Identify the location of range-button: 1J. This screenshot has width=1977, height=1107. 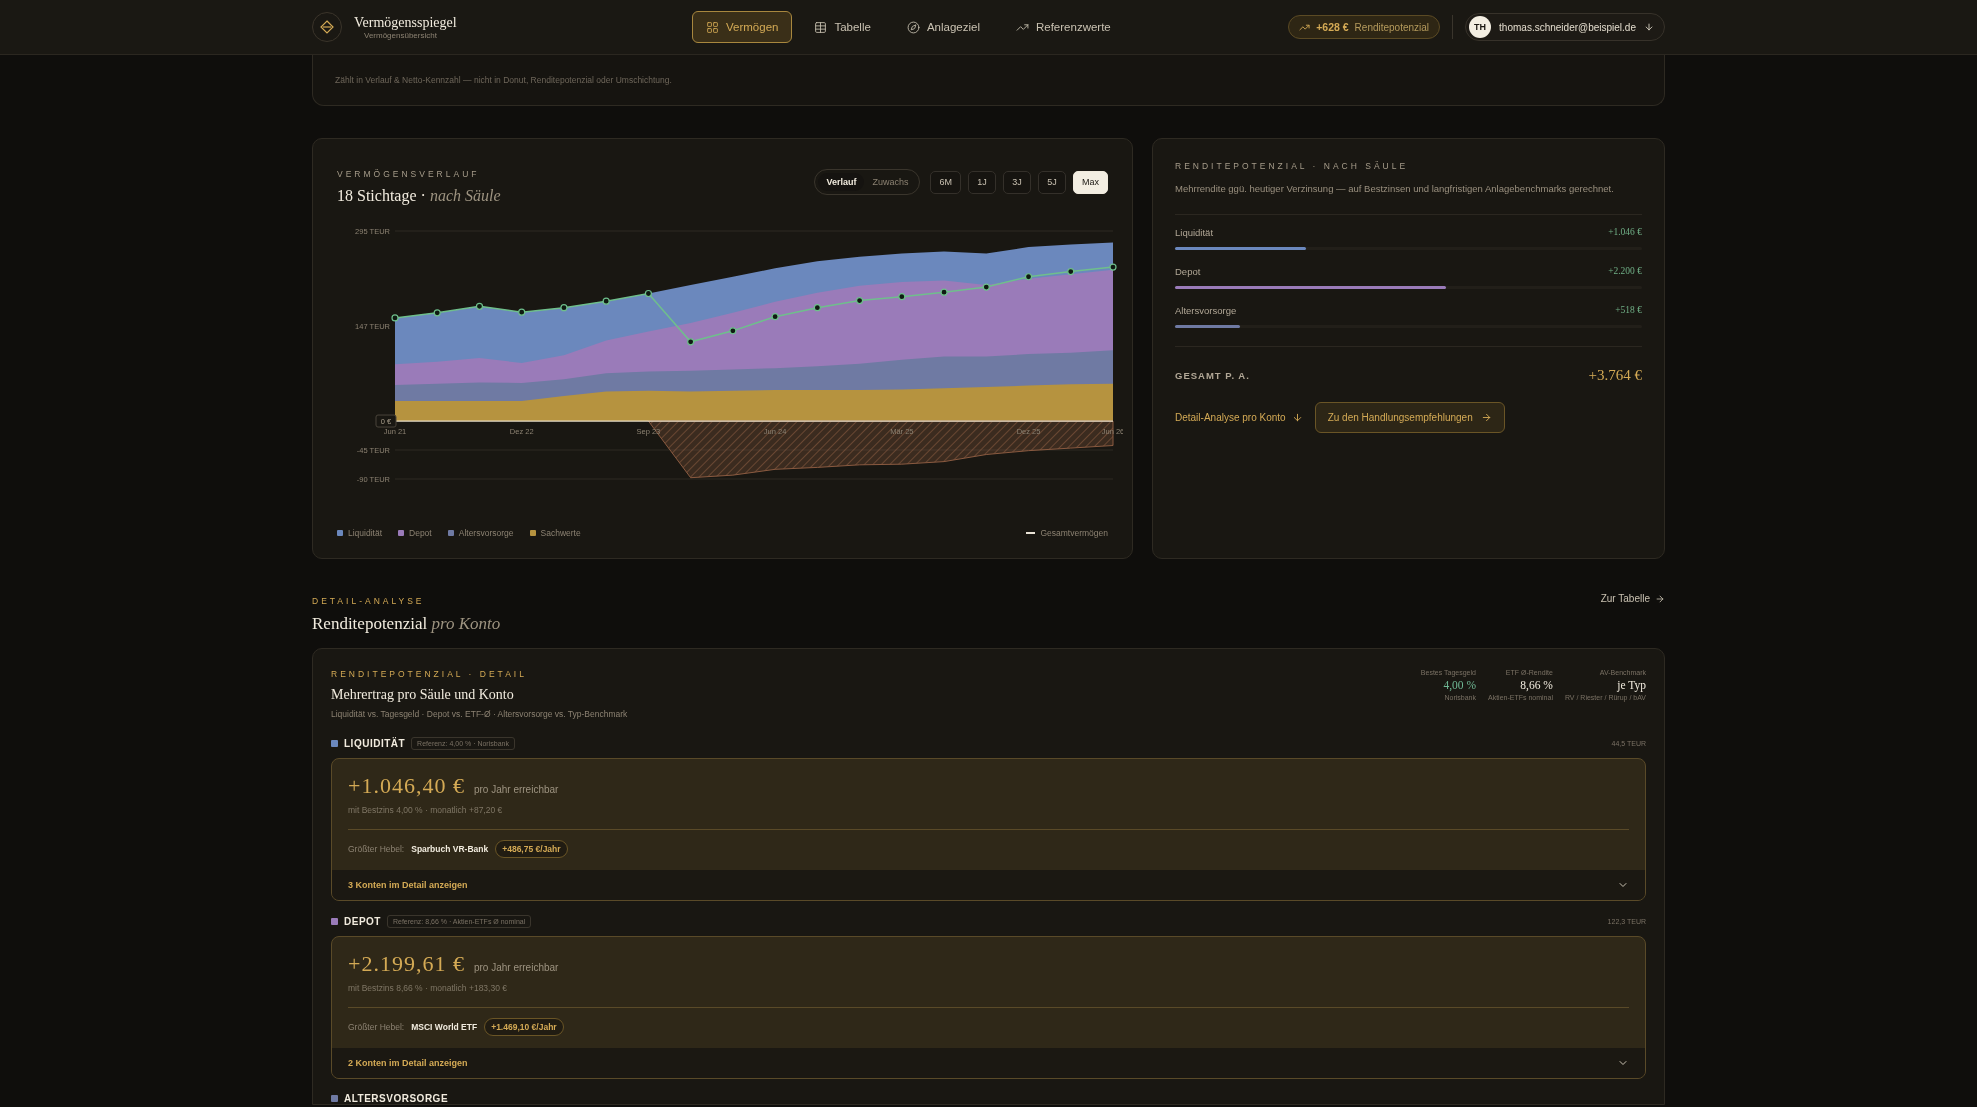
(982, 182).